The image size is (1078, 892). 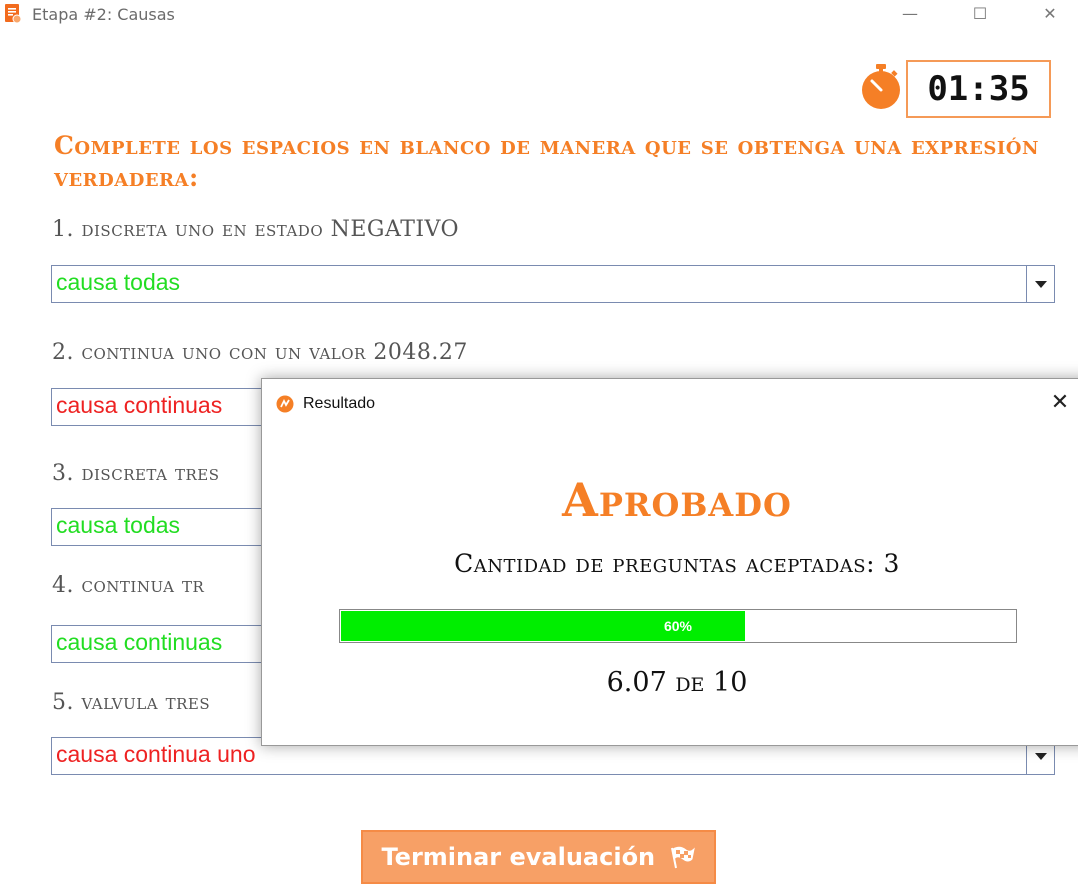 What do you see at coordinates (118, 525) in the screenshot?
I see `question-3-selected-value: causa todas` at bounding box center [118, 525].